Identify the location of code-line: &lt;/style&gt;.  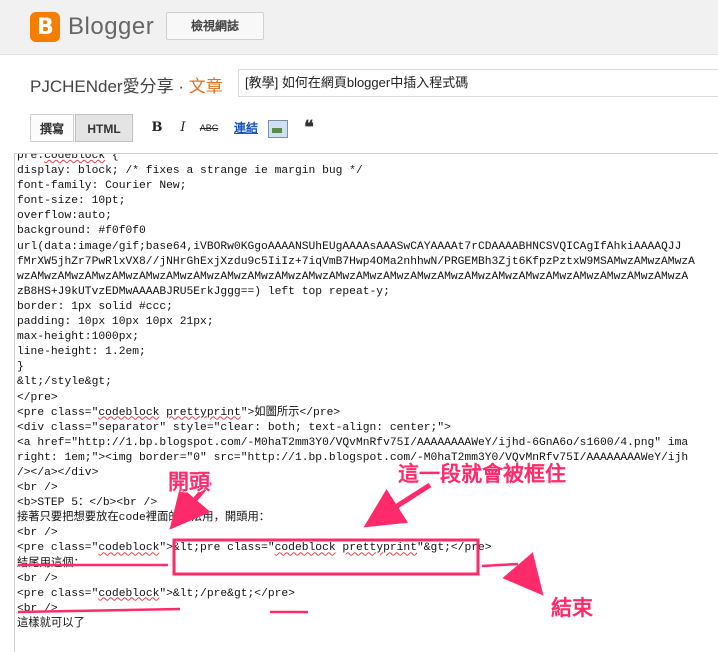
(64, 382).